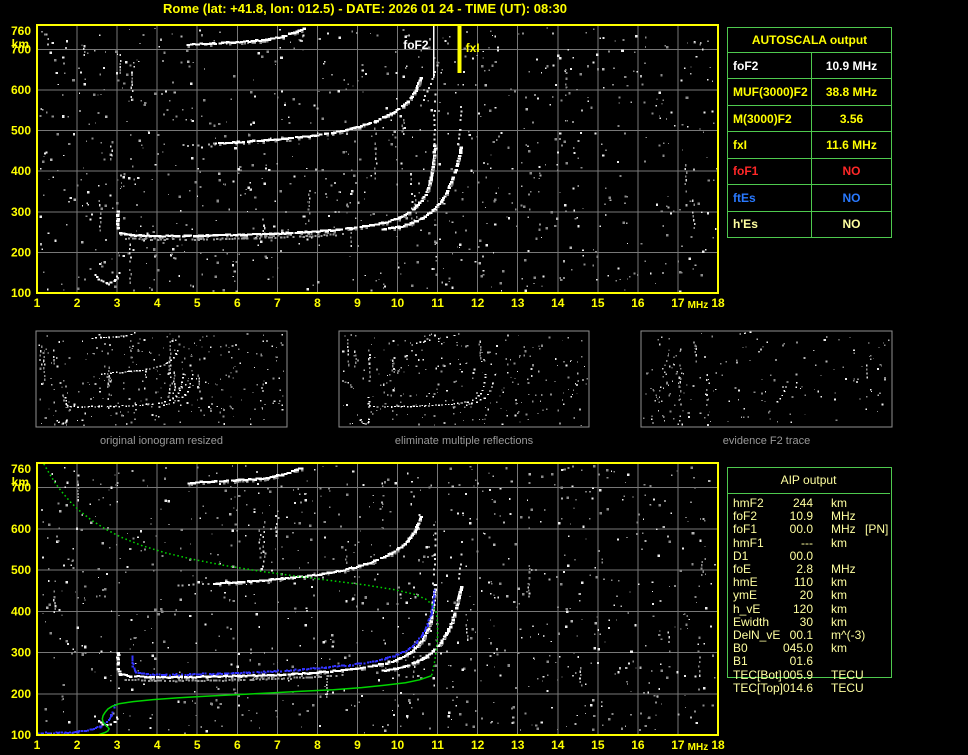 This screenshot has width=968, height=755. I want to click on aip-label: B1, so click(740, 661).